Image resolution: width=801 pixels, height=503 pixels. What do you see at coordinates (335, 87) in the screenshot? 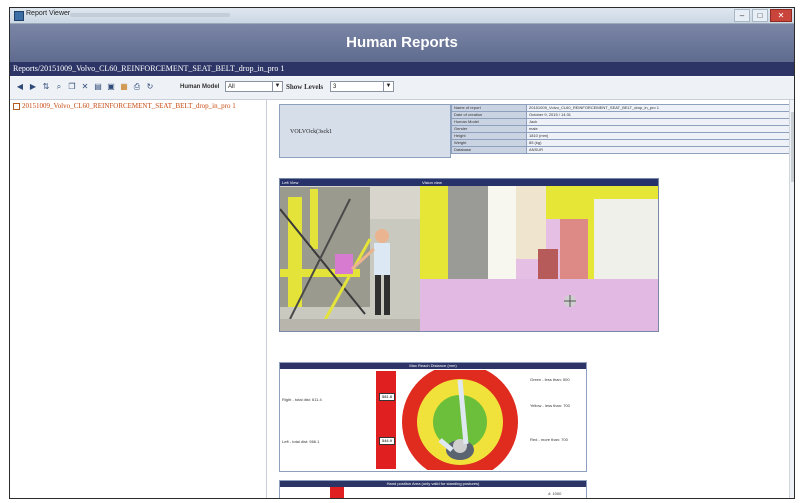
I see `show-levels-value: 3` at bounding box center [335, 87].